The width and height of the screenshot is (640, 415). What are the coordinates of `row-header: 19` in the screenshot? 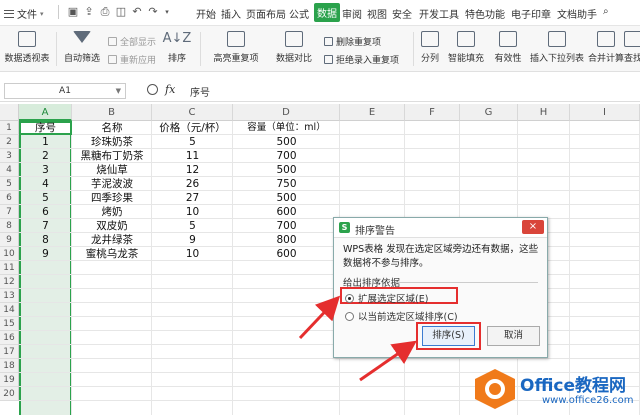 It's located at (9, 380).